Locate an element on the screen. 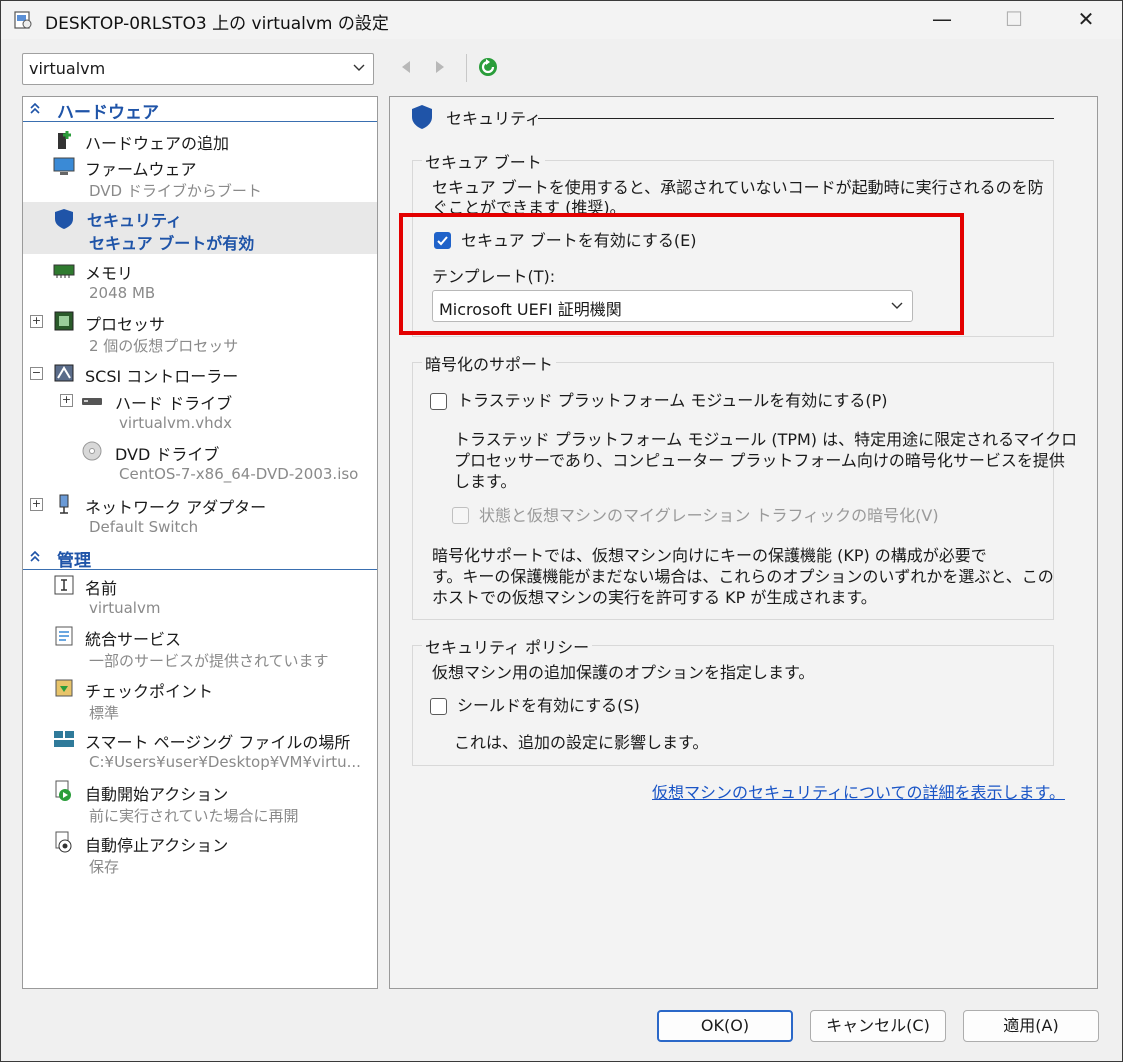 This screenshot has height=1062, width=1123. network-adapter-icon is located at coordinates (64, 504).